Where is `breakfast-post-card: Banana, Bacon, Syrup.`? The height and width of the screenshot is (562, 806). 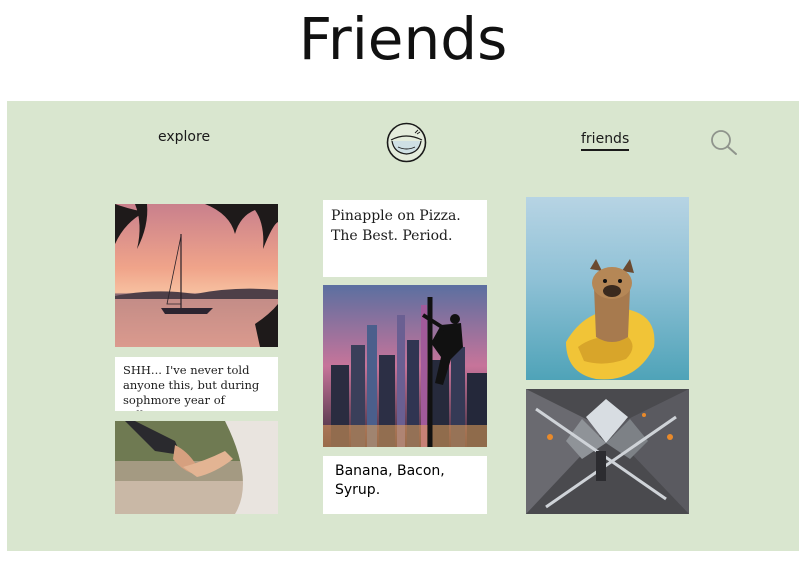 breakfast-post-card: Banana, Bacon, Syrup. is located at coordinates (405, 485).